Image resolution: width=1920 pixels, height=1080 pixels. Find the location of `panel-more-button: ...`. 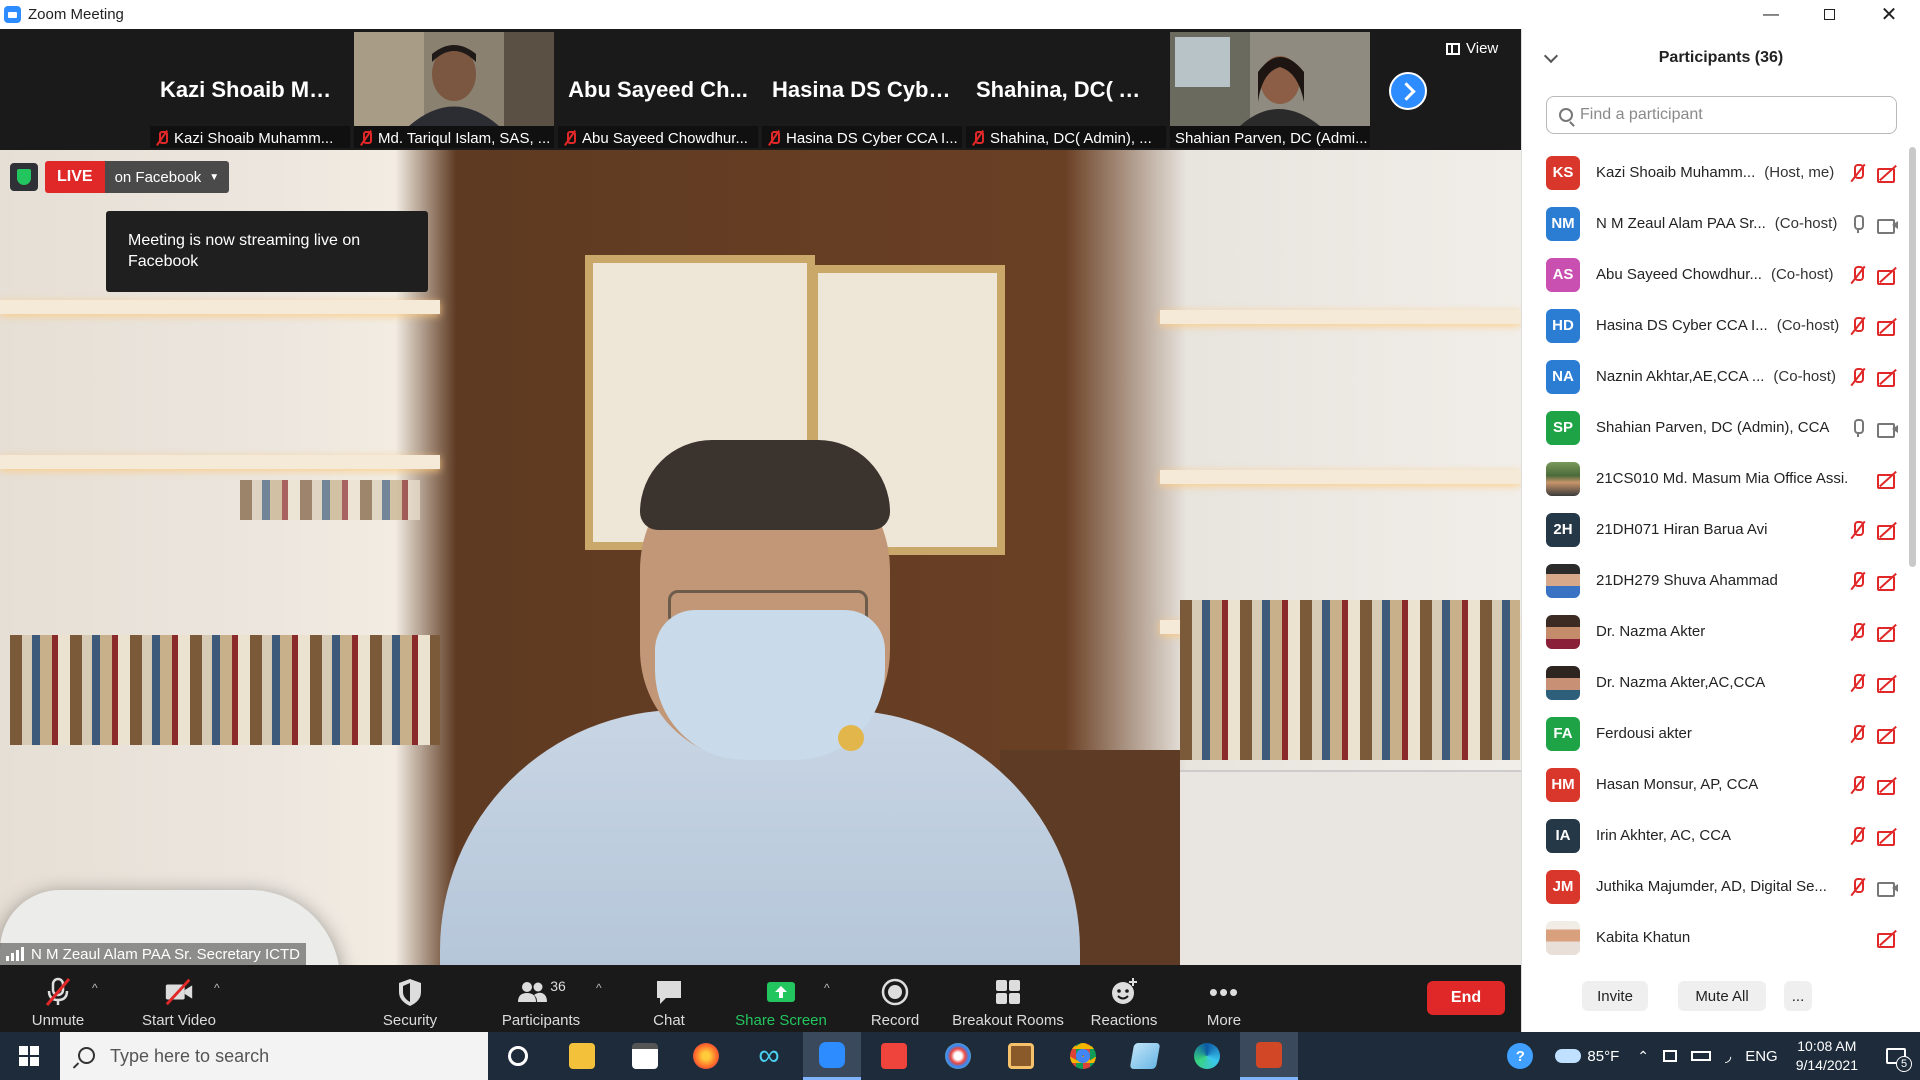

panel-more-button: ... is located at coordinates (1798, 996).